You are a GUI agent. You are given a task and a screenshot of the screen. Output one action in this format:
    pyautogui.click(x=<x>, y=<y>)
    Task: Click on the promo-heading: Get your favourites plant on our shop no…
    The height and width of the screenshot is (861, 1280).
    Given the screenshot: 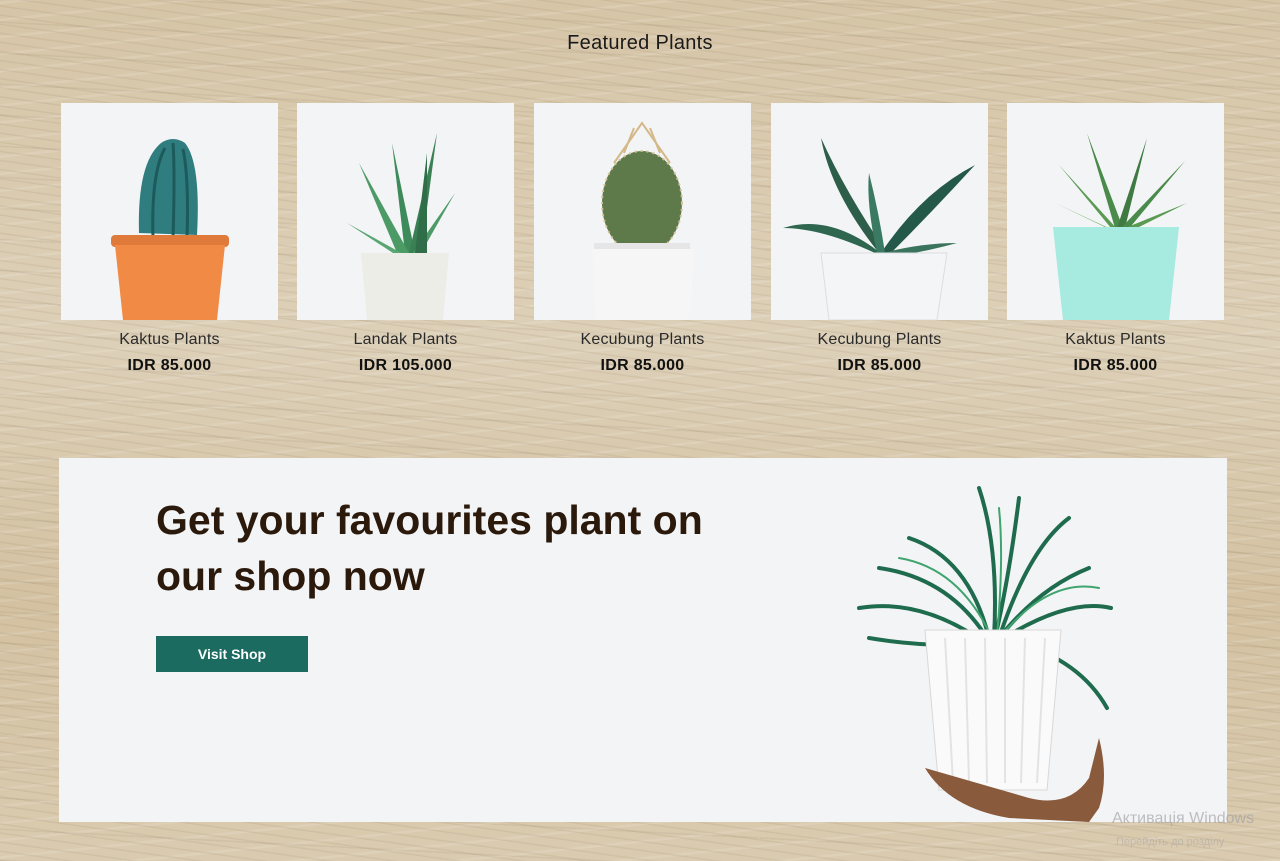 What is the action you would take?
    pyautogui.click(x=429, y=548)
    